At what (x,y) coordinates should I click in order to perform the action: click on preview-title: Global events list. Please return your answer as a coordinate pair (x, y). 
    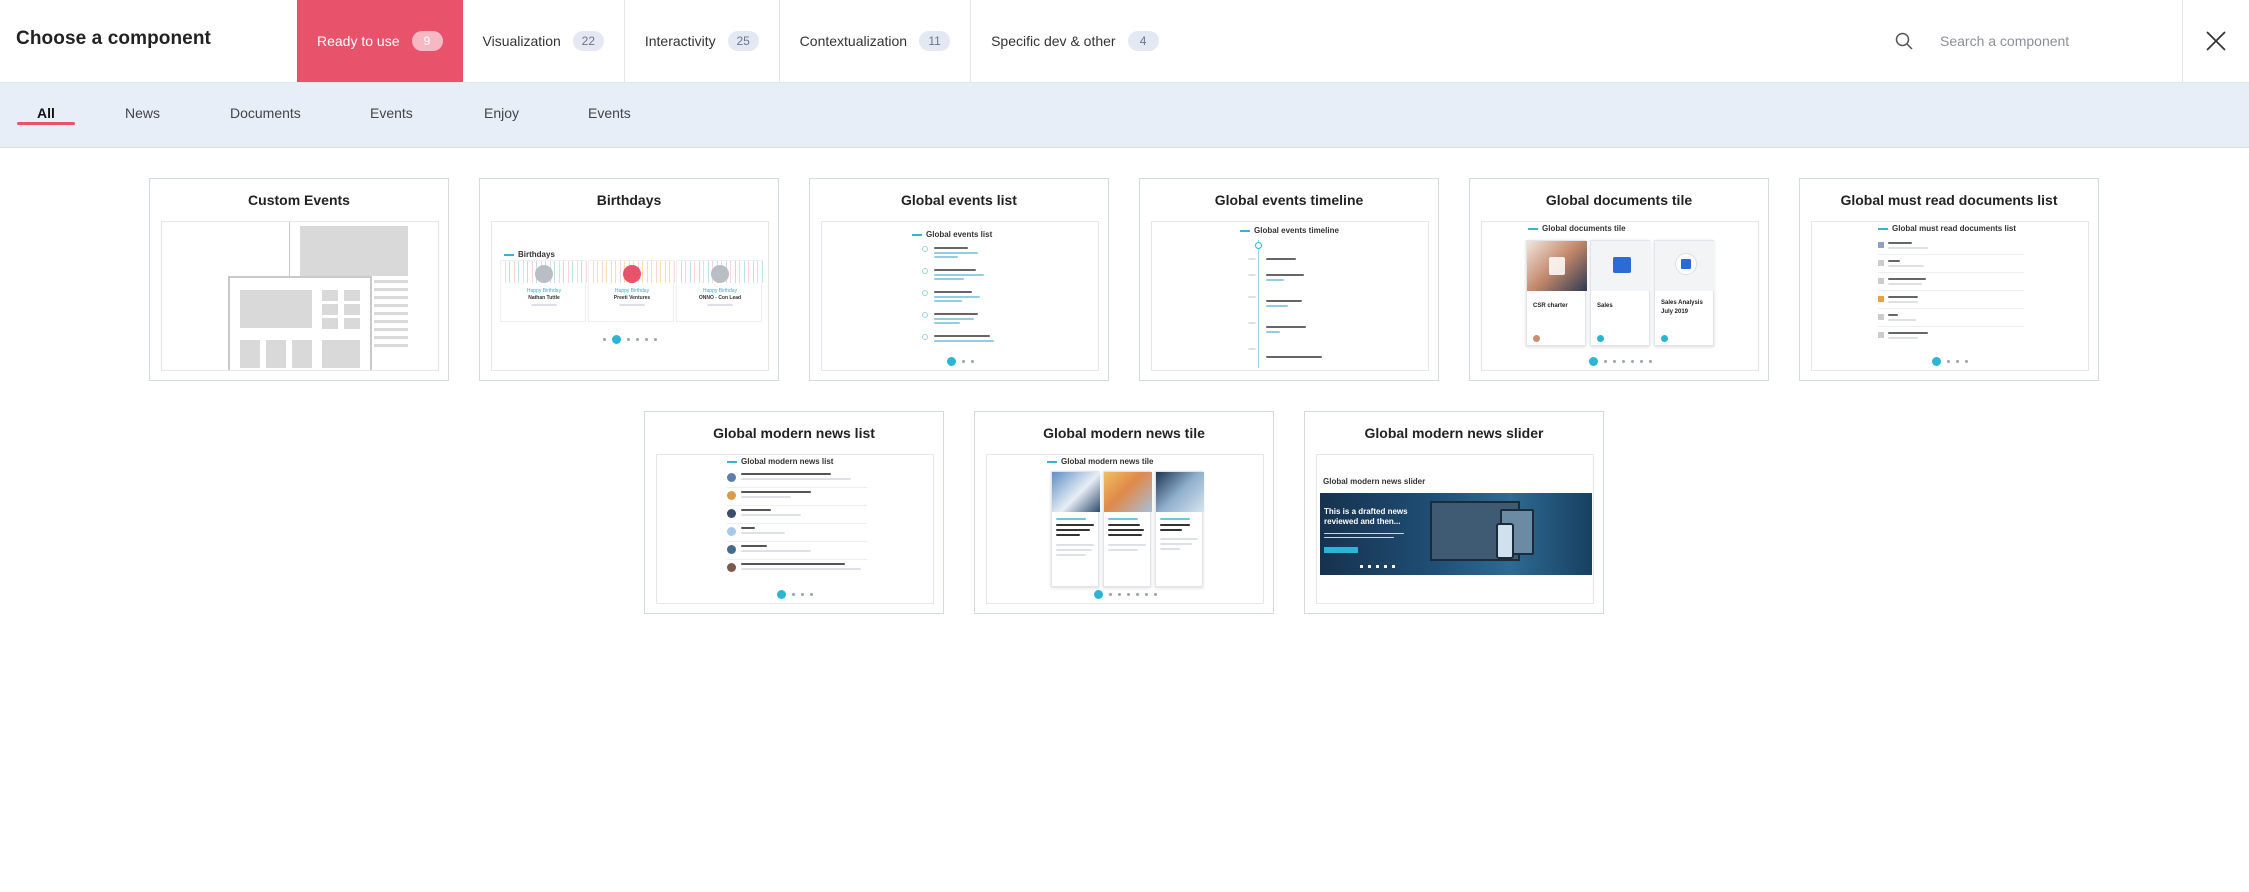
    Looking at the image, I should click on (959, 234).